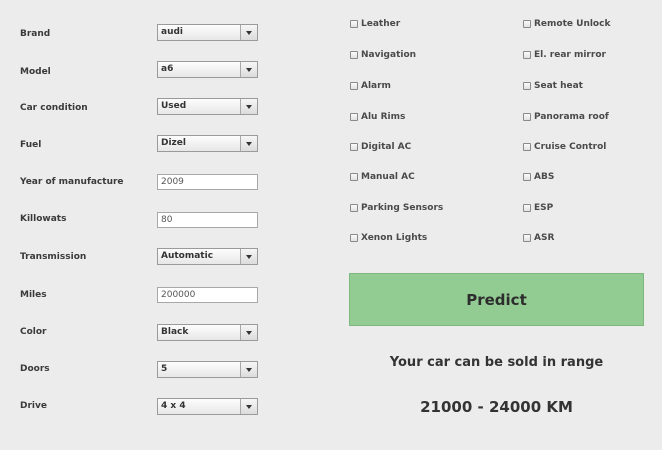 The image size is (662, 450). I want to click on asr-checkbox: ASR, so click(538, 238).